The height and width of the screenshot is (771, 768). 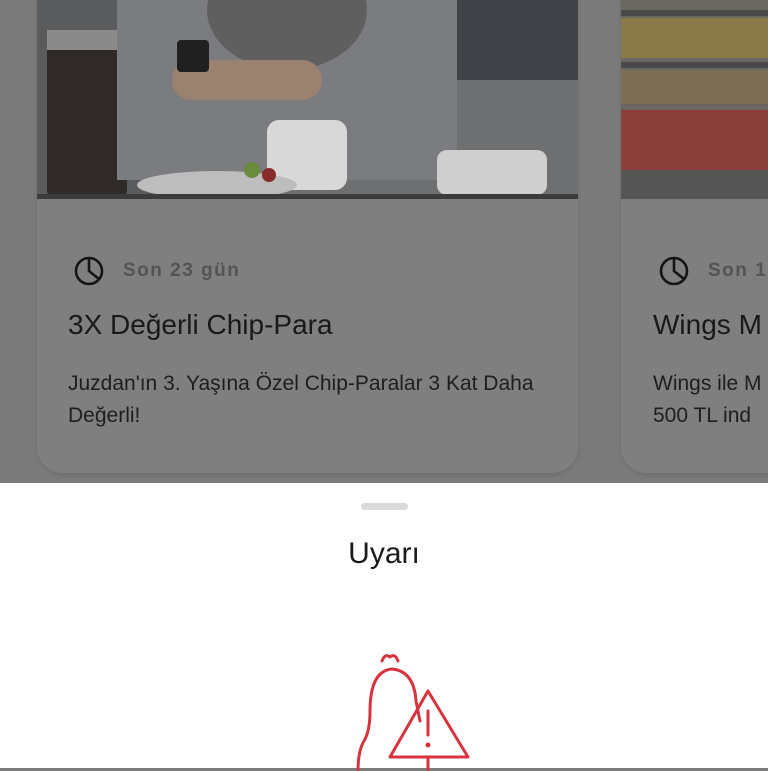 What do you see at coordinates (182, 270) in the screenshot?
I see `days-left-label: Son 23 gün` at bounding box center [182, 270].